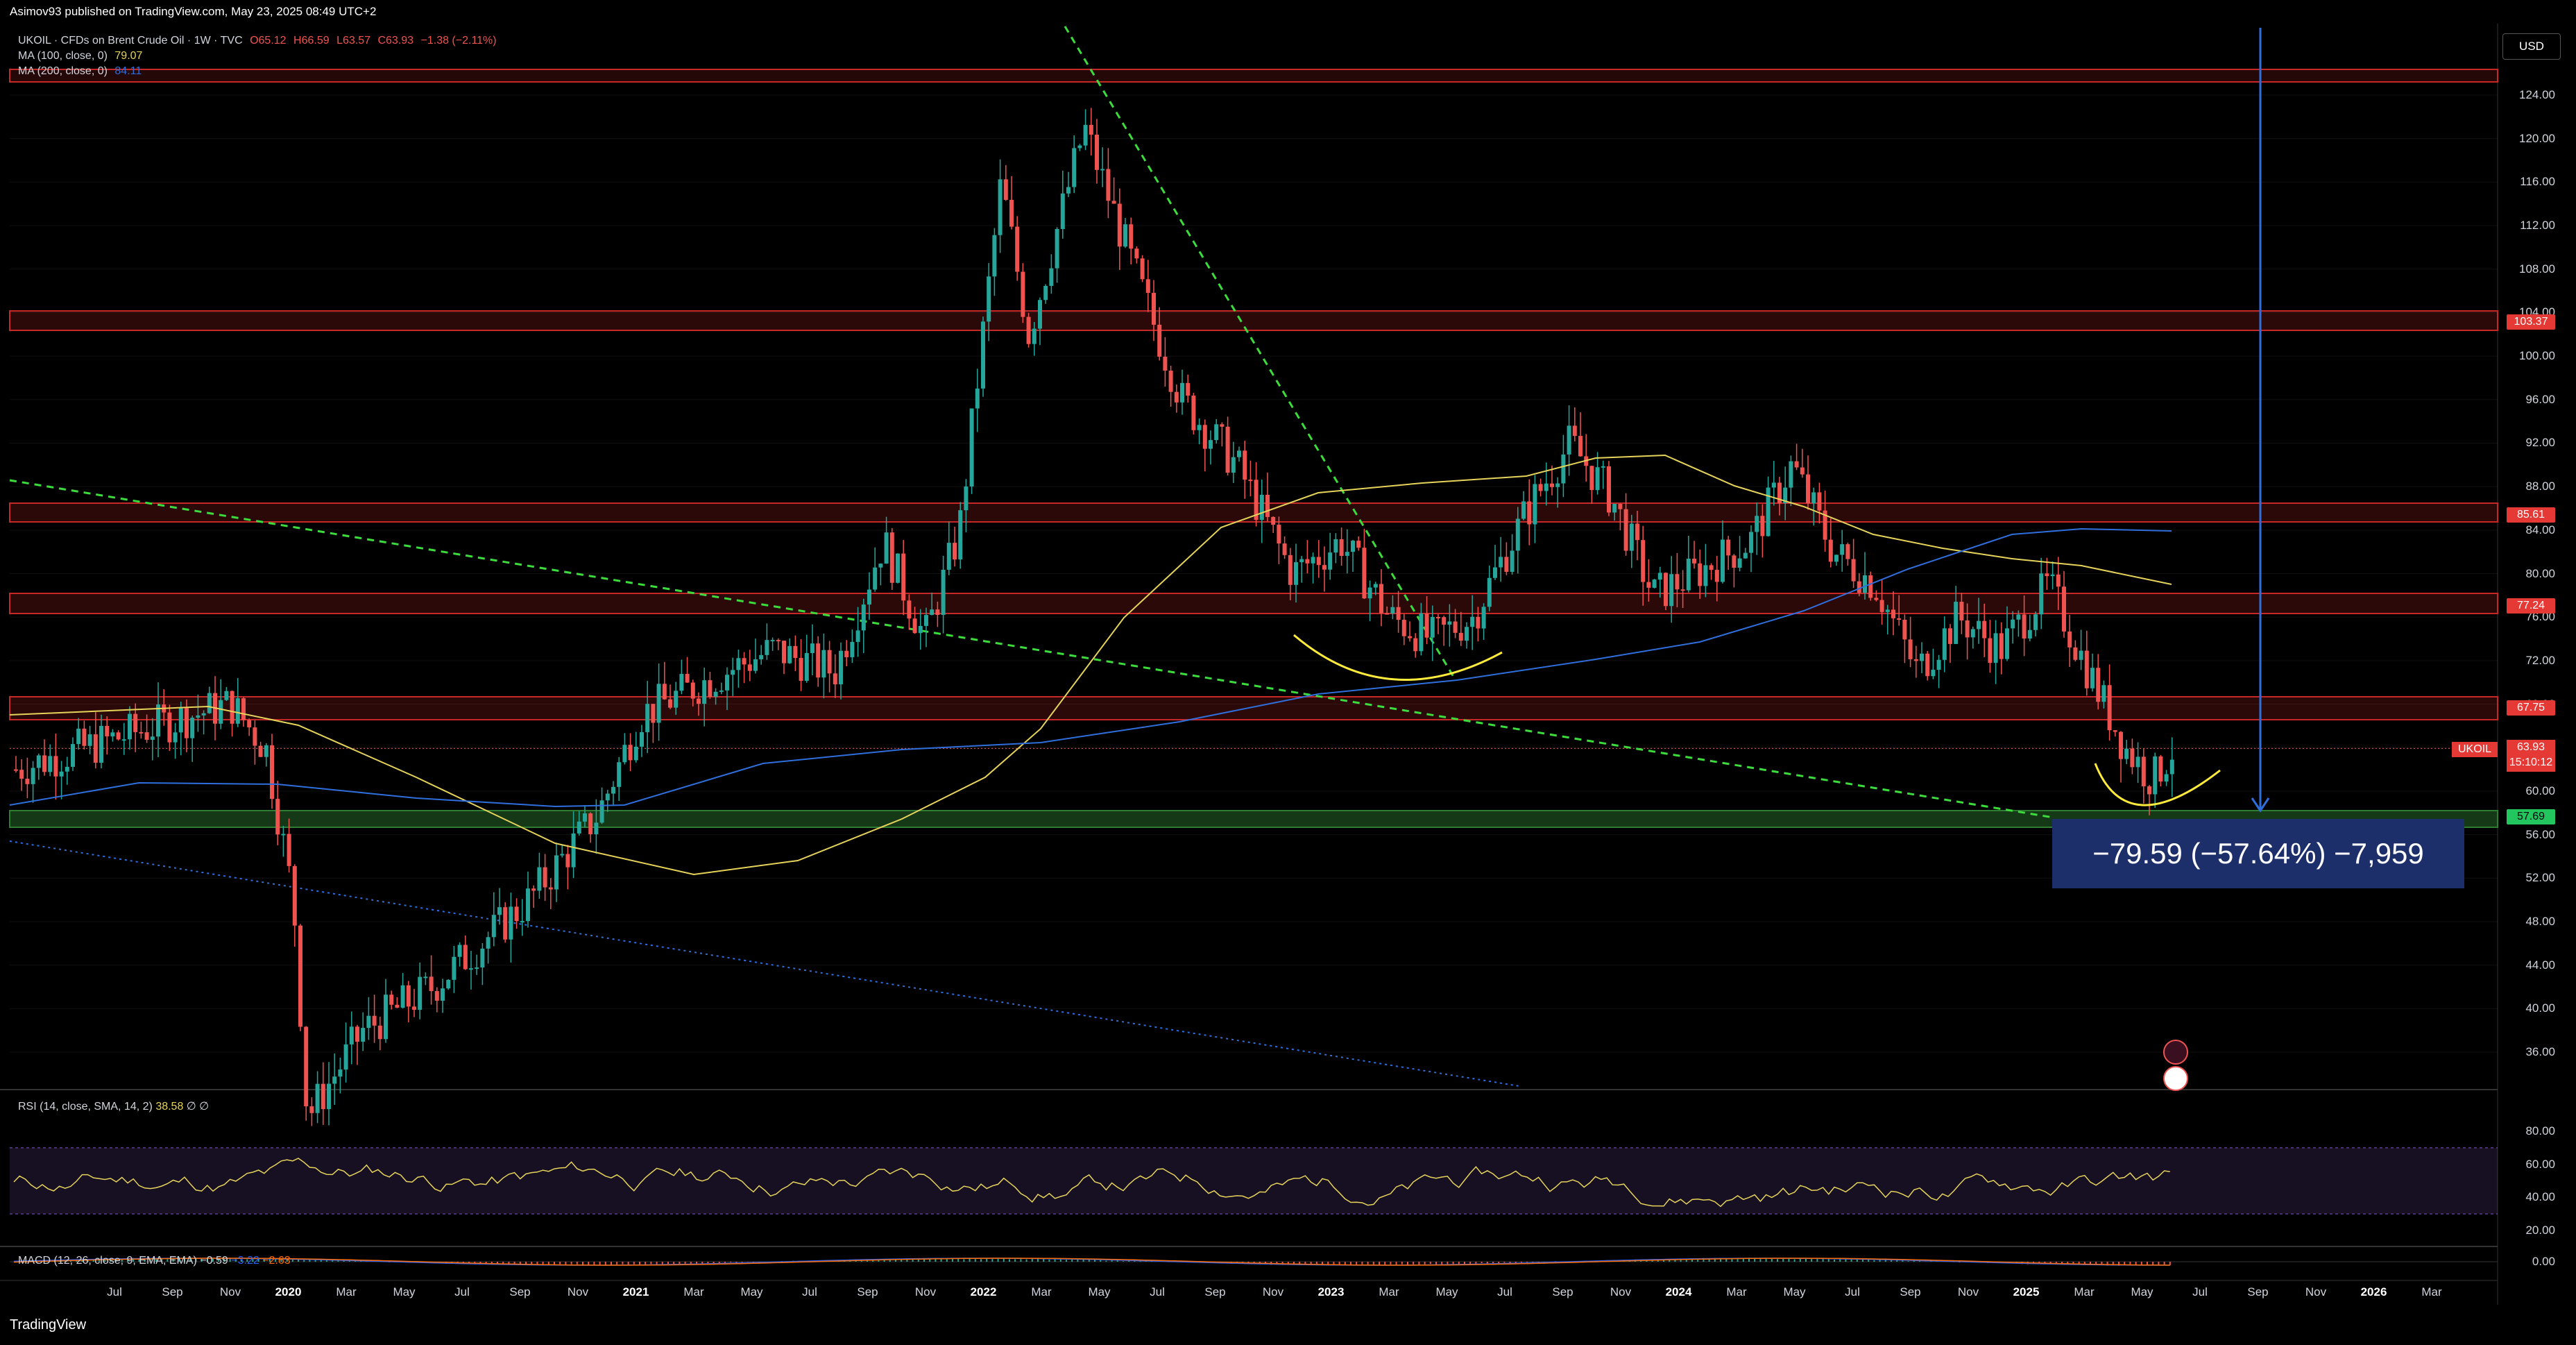 Image resolution: width=2576 pixels, height=1345 pixels. I want to click on lightning-icon, so click(2175, 1052).